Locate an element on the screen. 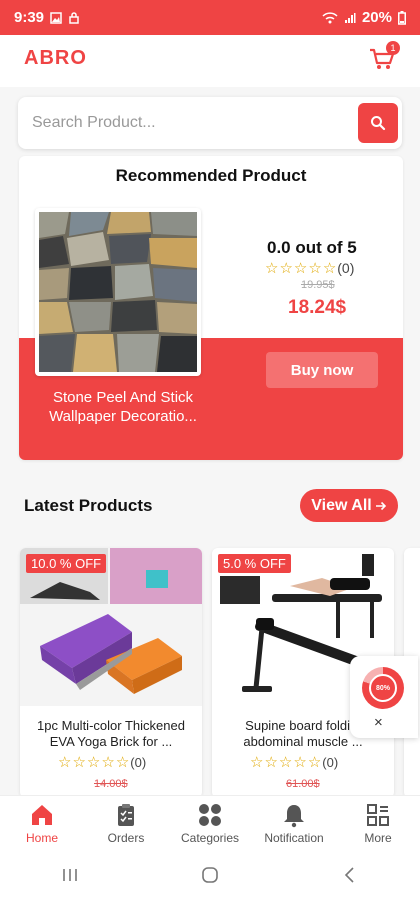  bottom-navigation: Home Orders Categories Notification More is located at coordinates (210, 822).